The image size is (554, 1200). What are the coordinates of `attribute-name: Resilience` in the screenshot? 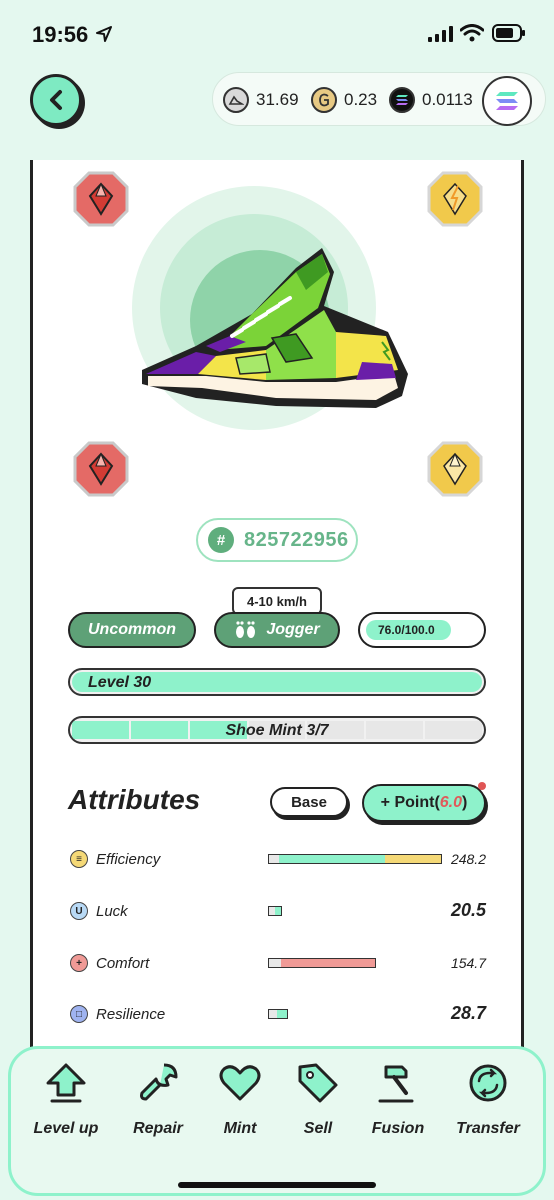 It's located at (131, 1014).